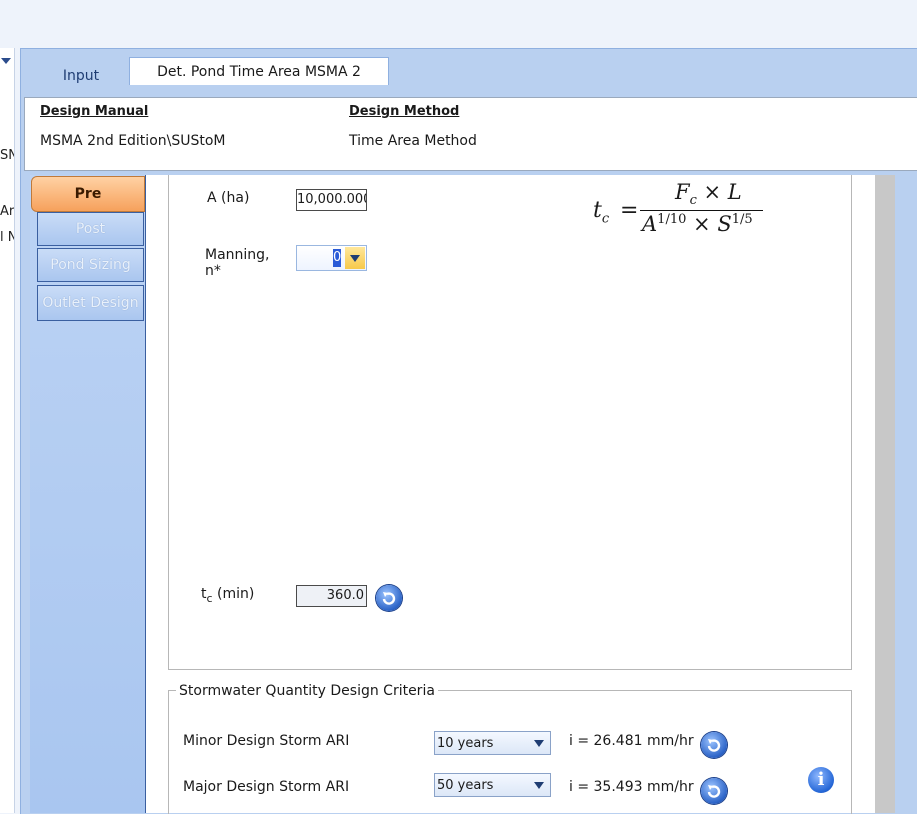 This screenshot has width=917, height=814. I want to click on area-input: 10,000.000, so click(331, 200).